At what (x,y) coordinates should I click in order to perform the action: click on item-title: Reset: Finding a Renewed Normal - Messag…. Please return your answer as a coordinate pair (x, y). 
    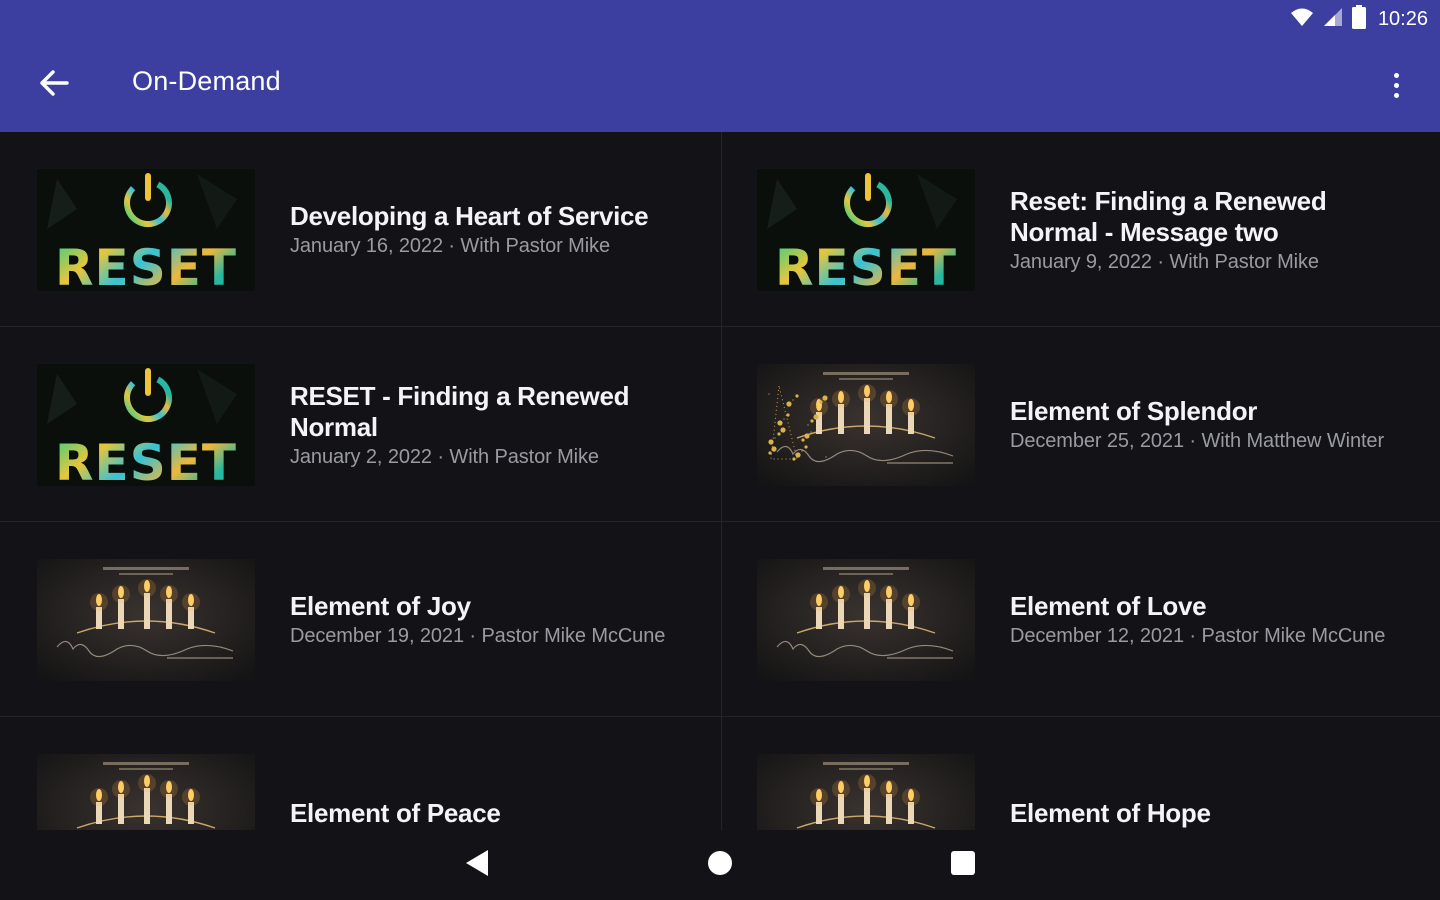
    Looking at the image, I should click on (1168, 216).